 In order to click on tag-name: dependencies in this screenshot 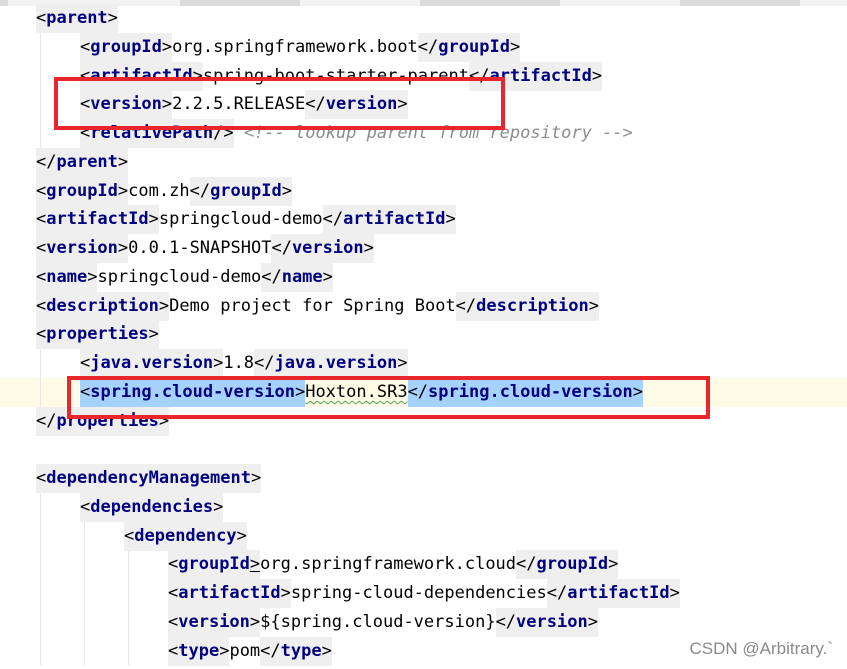, I will do `click(152, 507)`.